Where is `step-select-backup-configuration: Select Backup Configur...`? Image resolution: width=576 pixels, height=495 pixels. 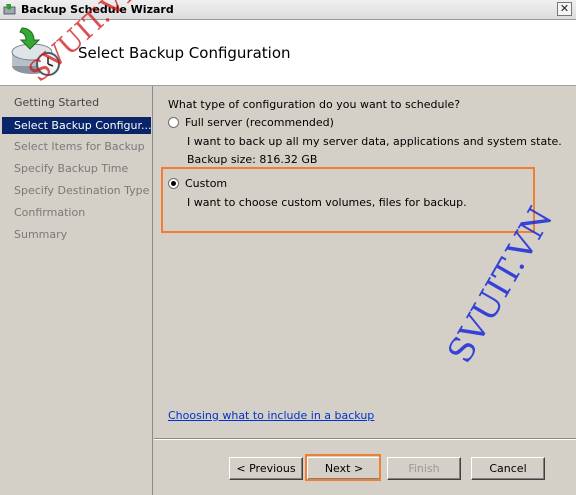 step-select-backup-configuration: Select Backup Configur... is located at coordinates (76, 125).